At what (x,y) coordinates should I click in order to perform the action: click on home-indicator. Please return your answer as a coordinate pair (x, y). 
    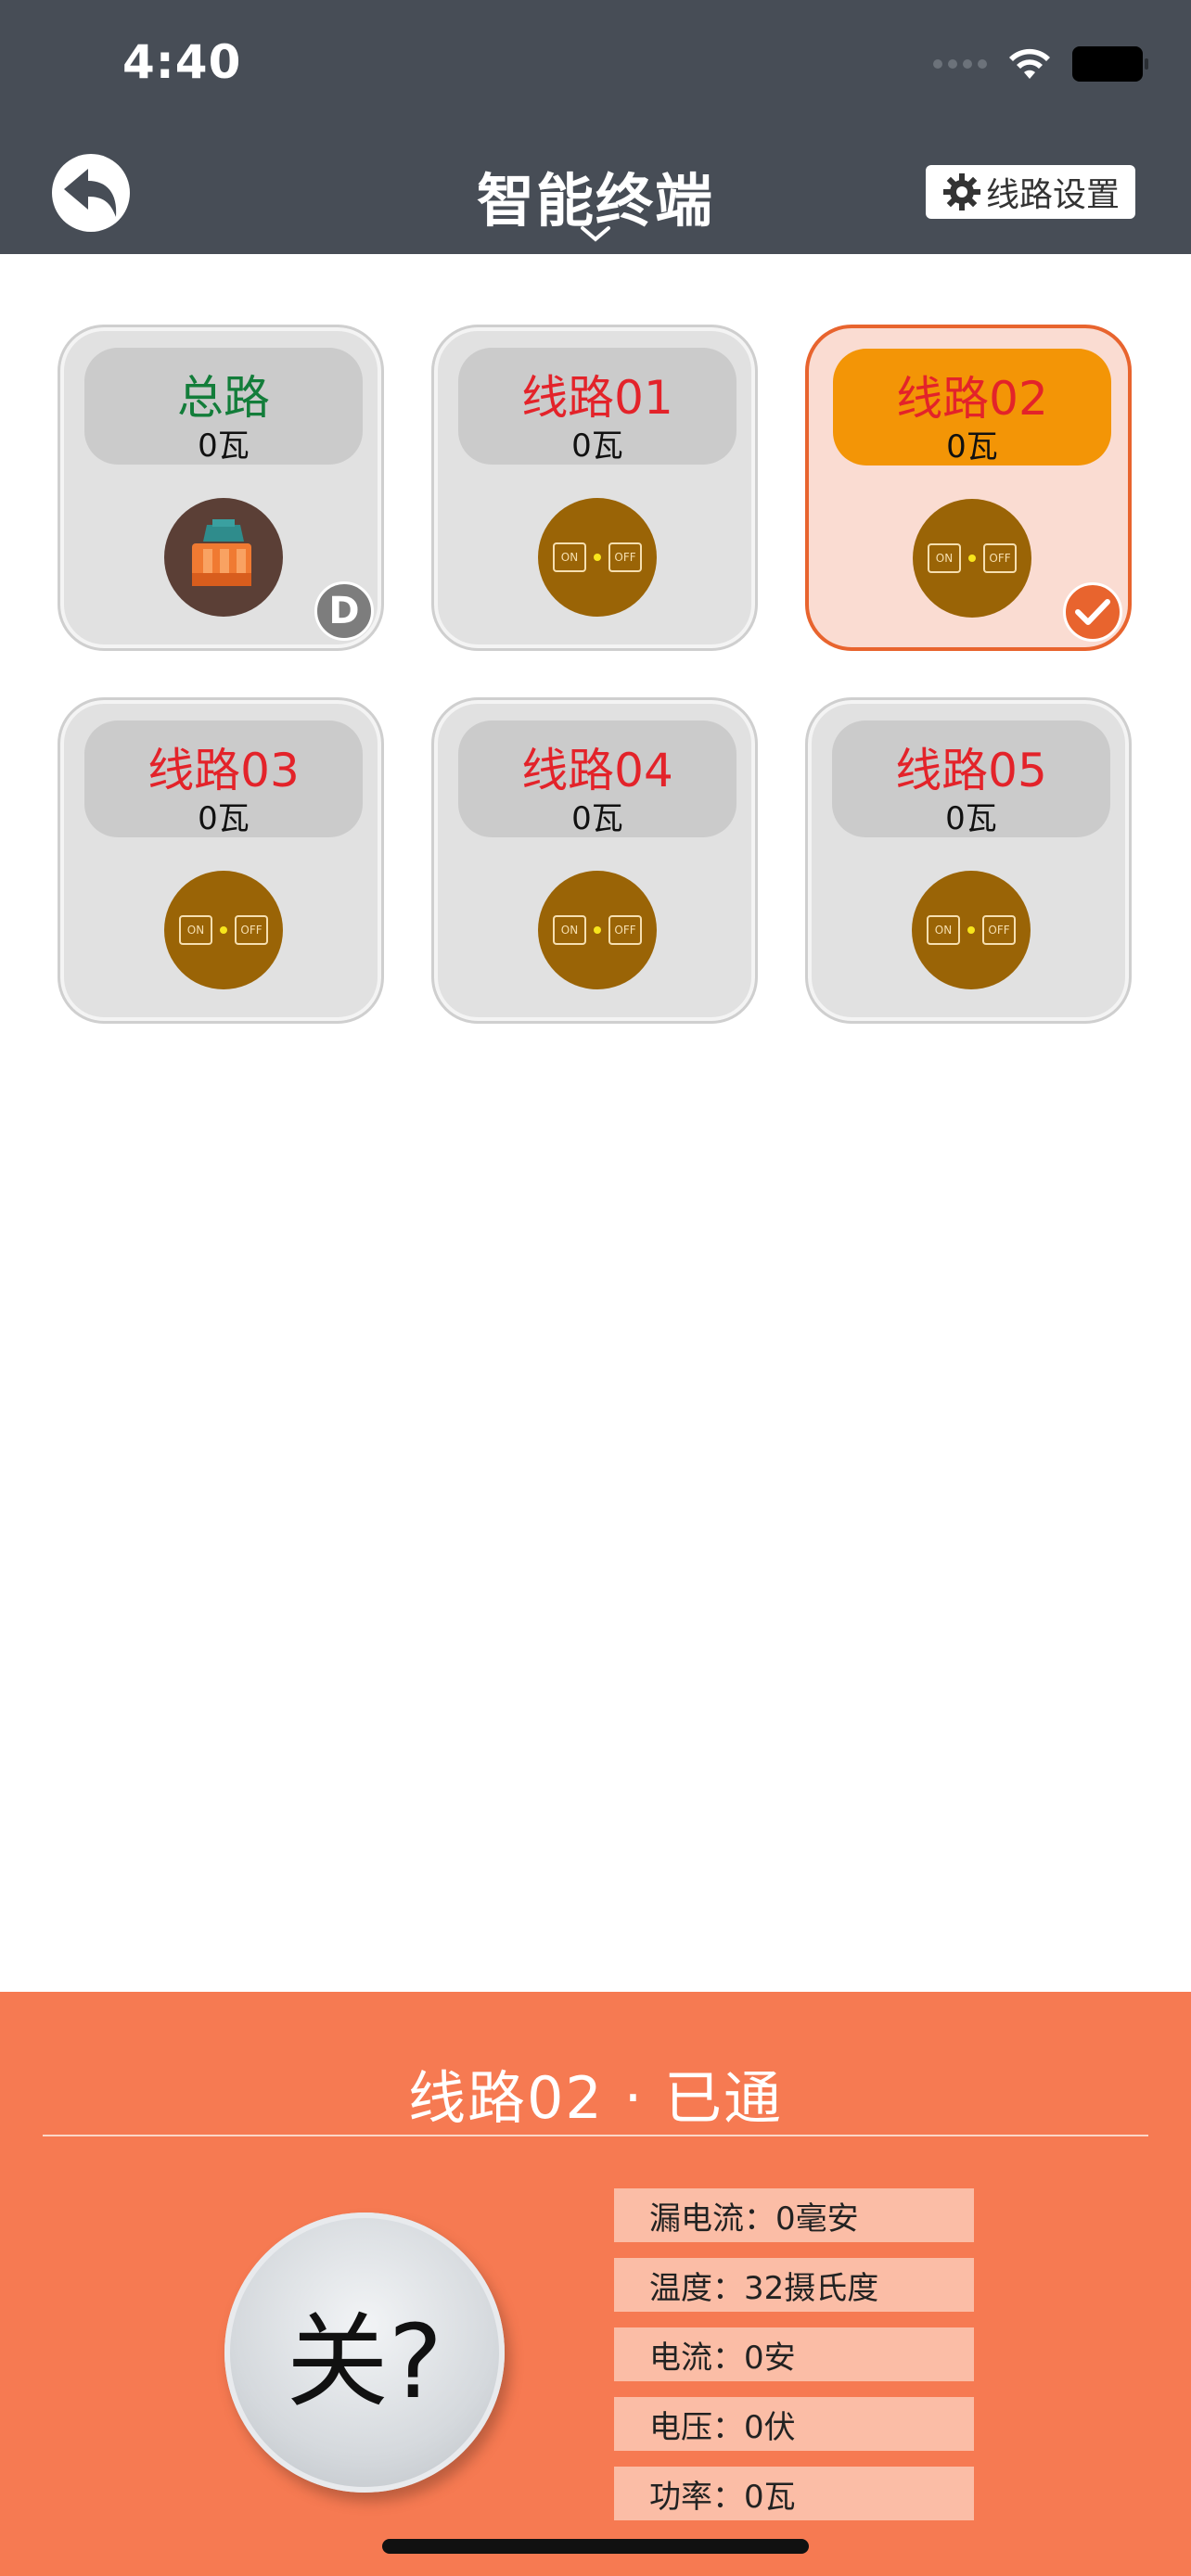
    Looking at the image, I should click on (595, 2546).